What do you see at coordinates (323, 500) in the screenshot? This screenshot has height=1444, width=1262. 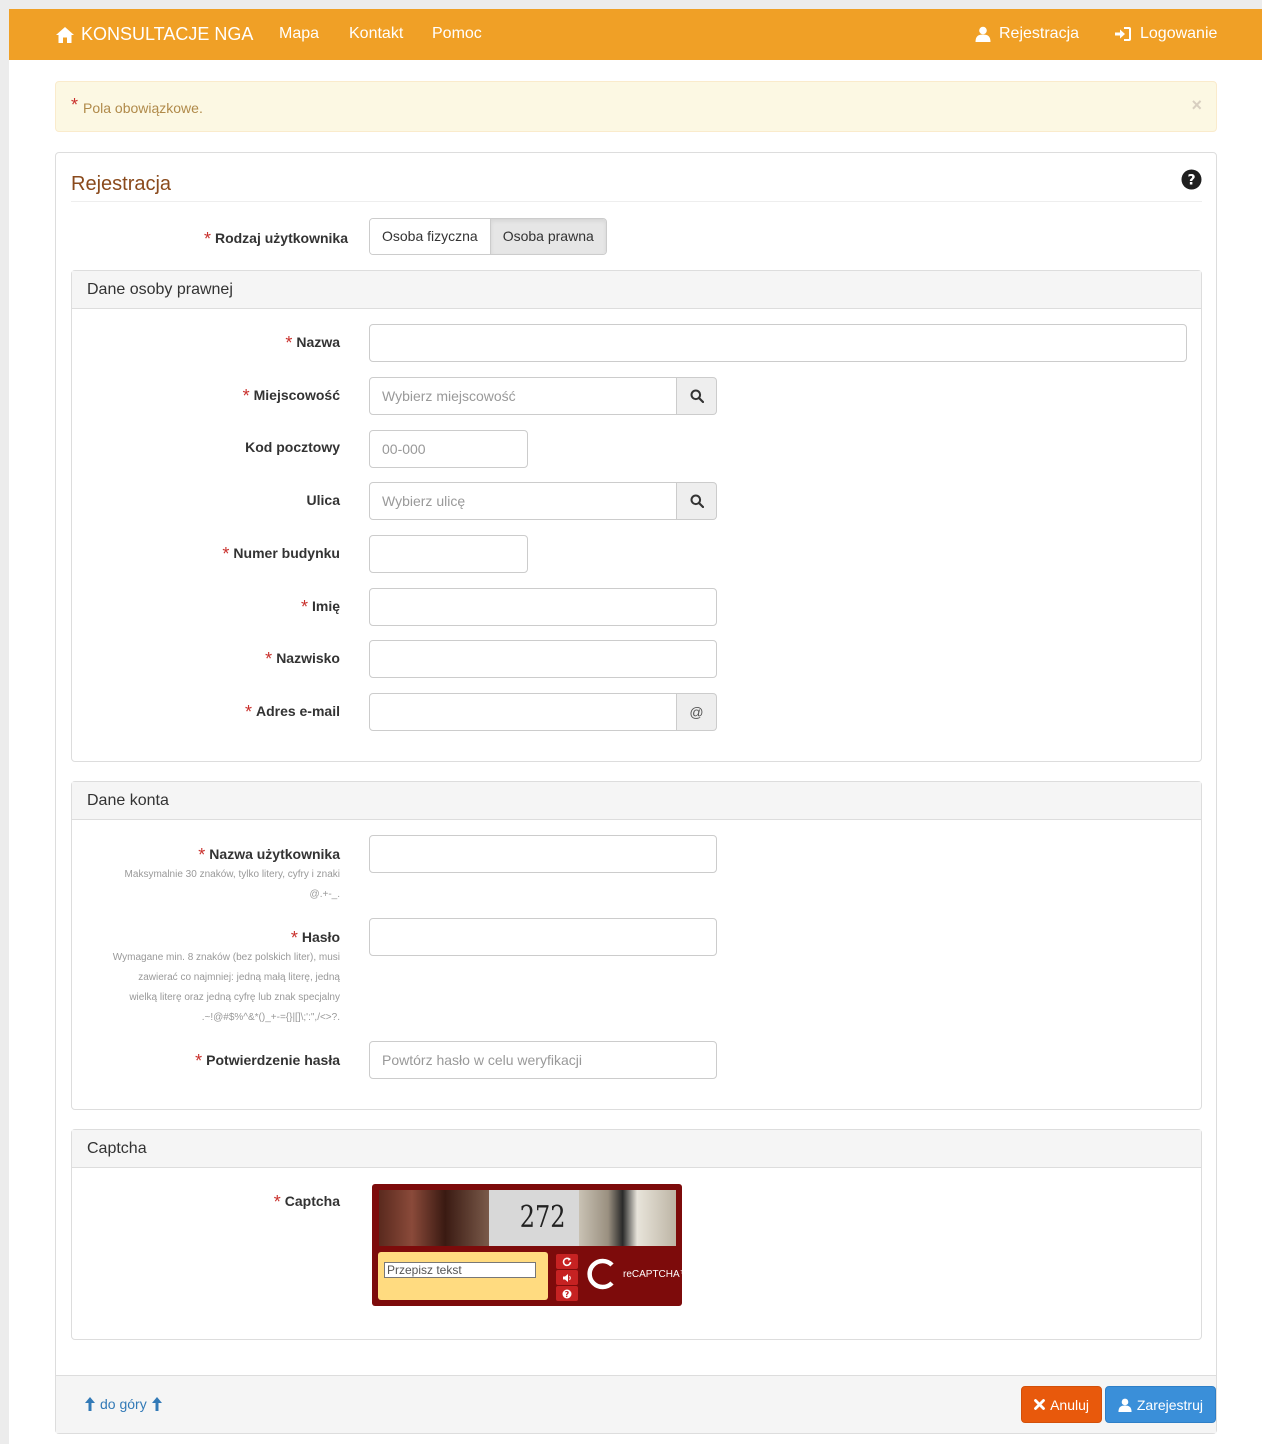 I see `ulica-label: Ulica` at bounding box center [323, 500].